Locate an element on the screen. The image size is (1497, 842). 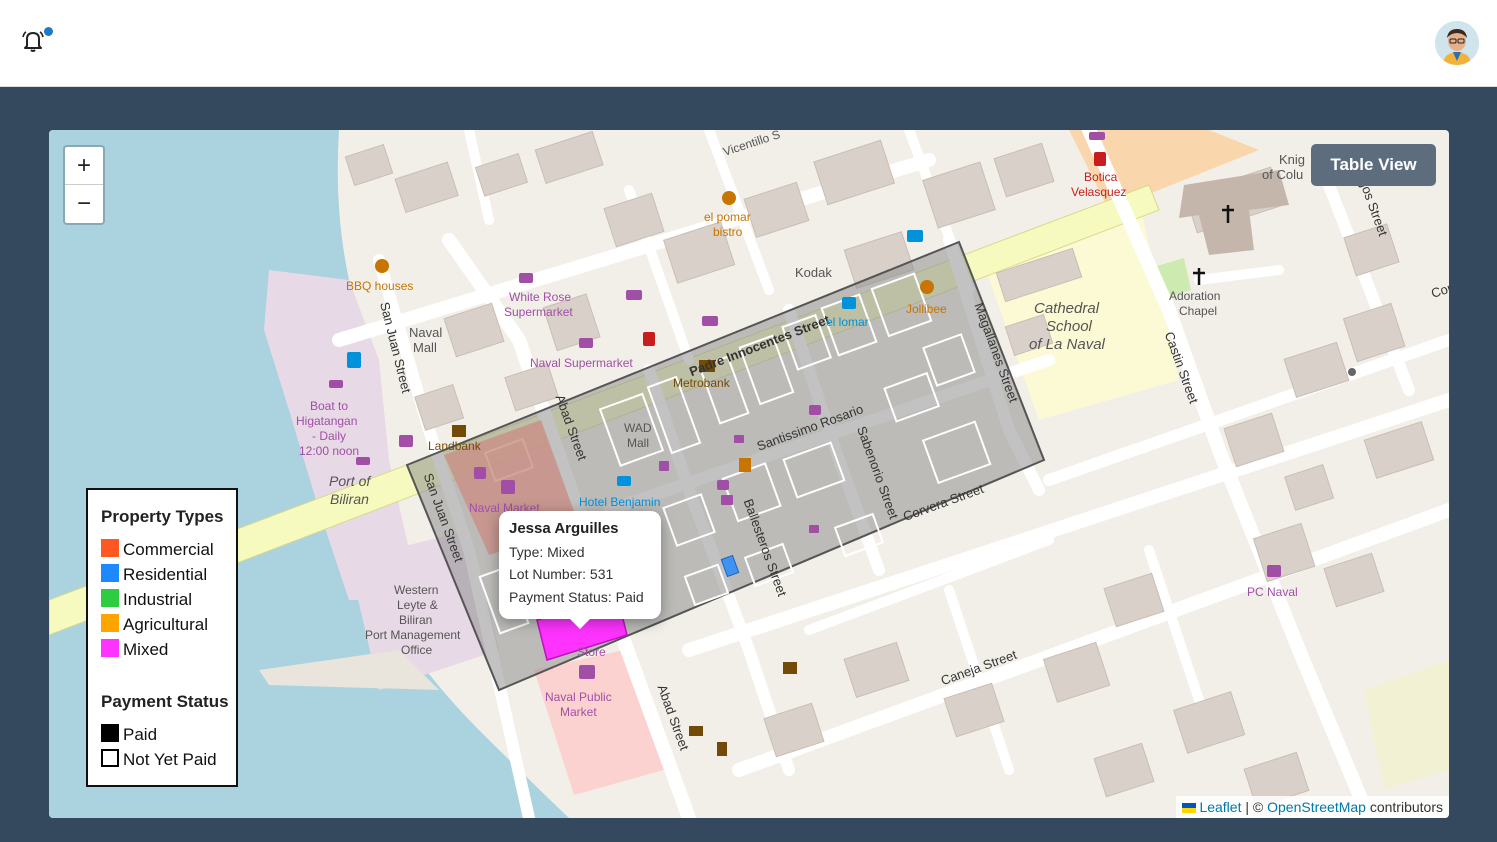
poi-label: el lomar is located at coordinates (847, 322).